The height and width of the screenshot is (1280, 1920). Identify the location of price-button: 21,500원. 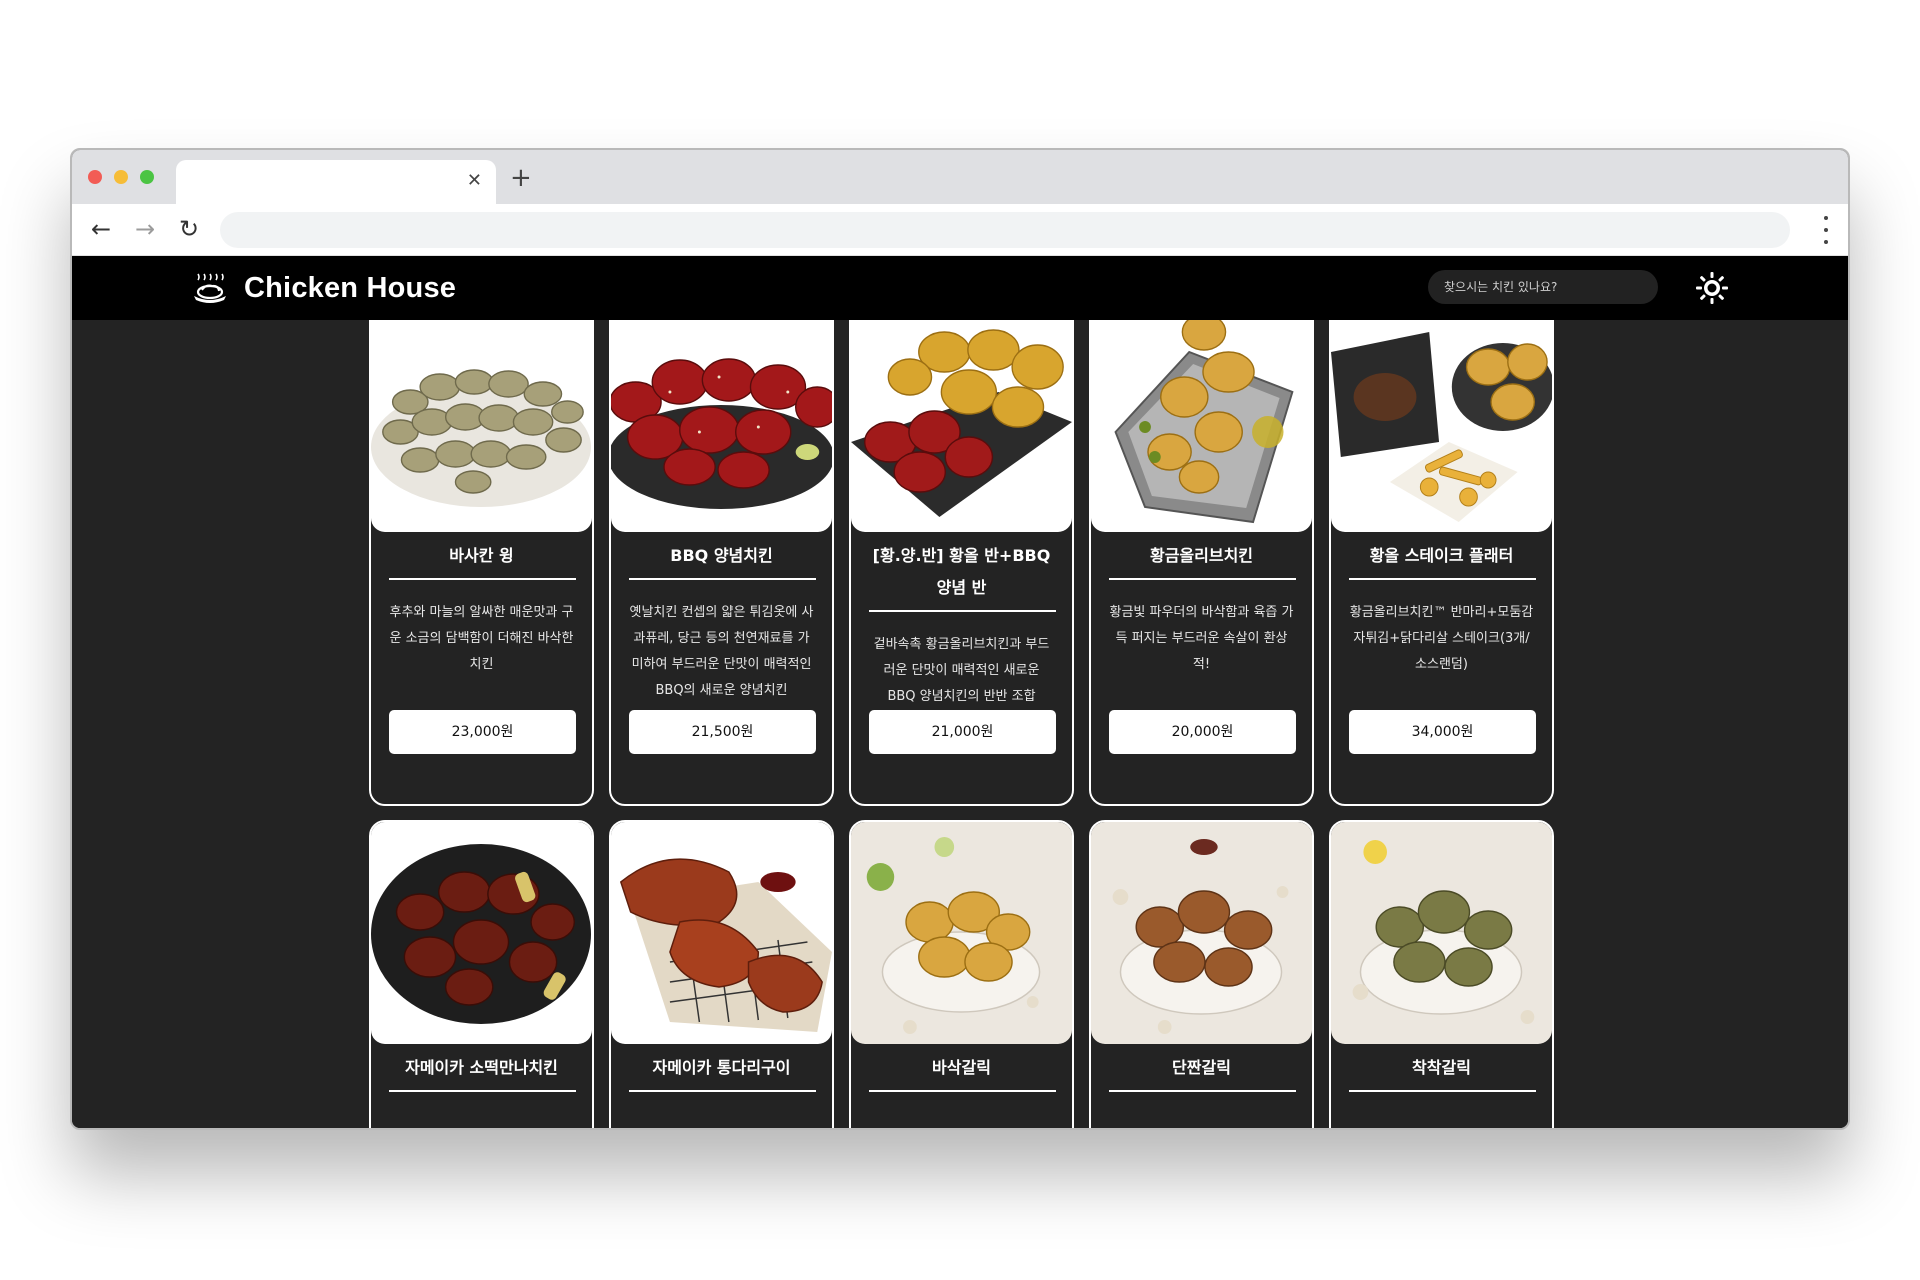
(722, 732).